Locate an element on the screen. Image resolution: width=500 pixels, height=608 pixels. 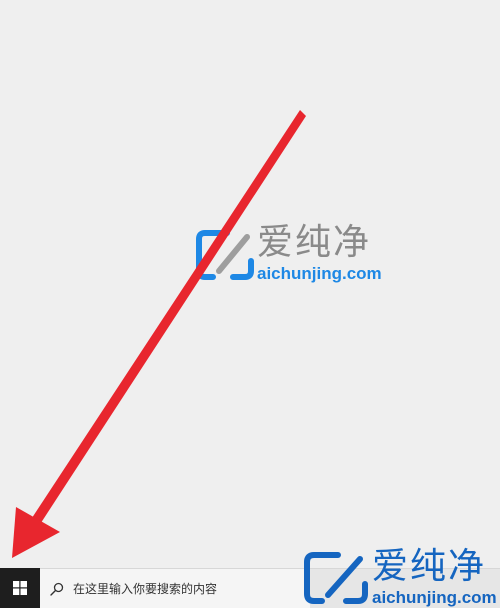
search-placeholder: 在这里输入你要搜索的内容 is located at coordinates (145, 589).